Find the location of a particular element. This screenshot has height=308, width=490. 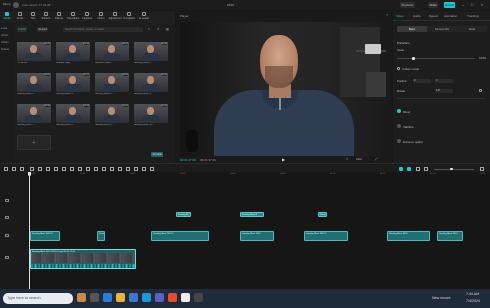

ai-badge: Ai-made is located at coordinates (157, 154).